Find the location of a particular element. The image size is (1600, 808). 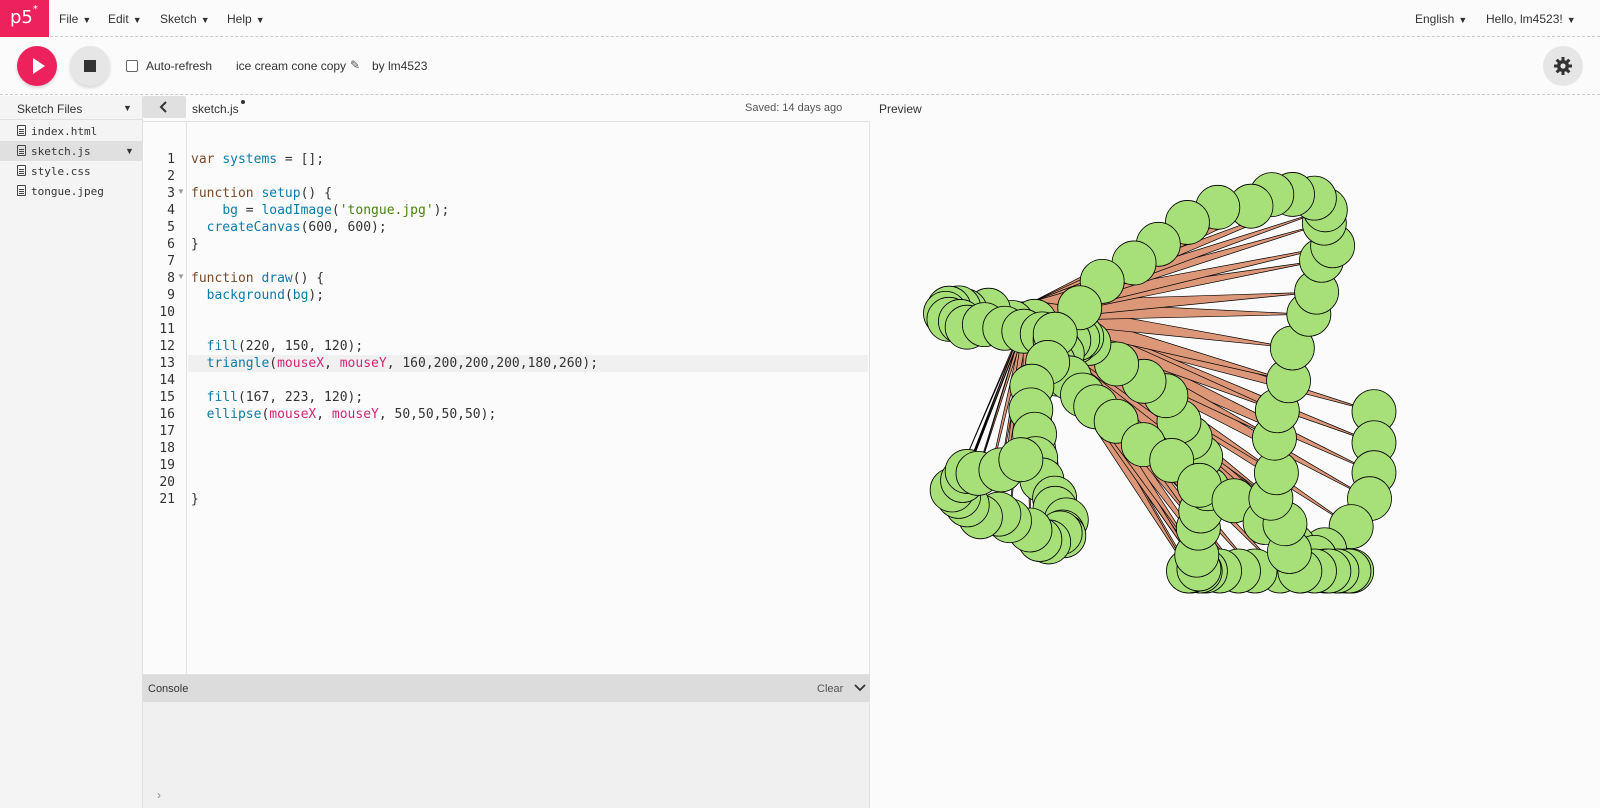

preview-title: Preview is located at coordinates (900, 109).